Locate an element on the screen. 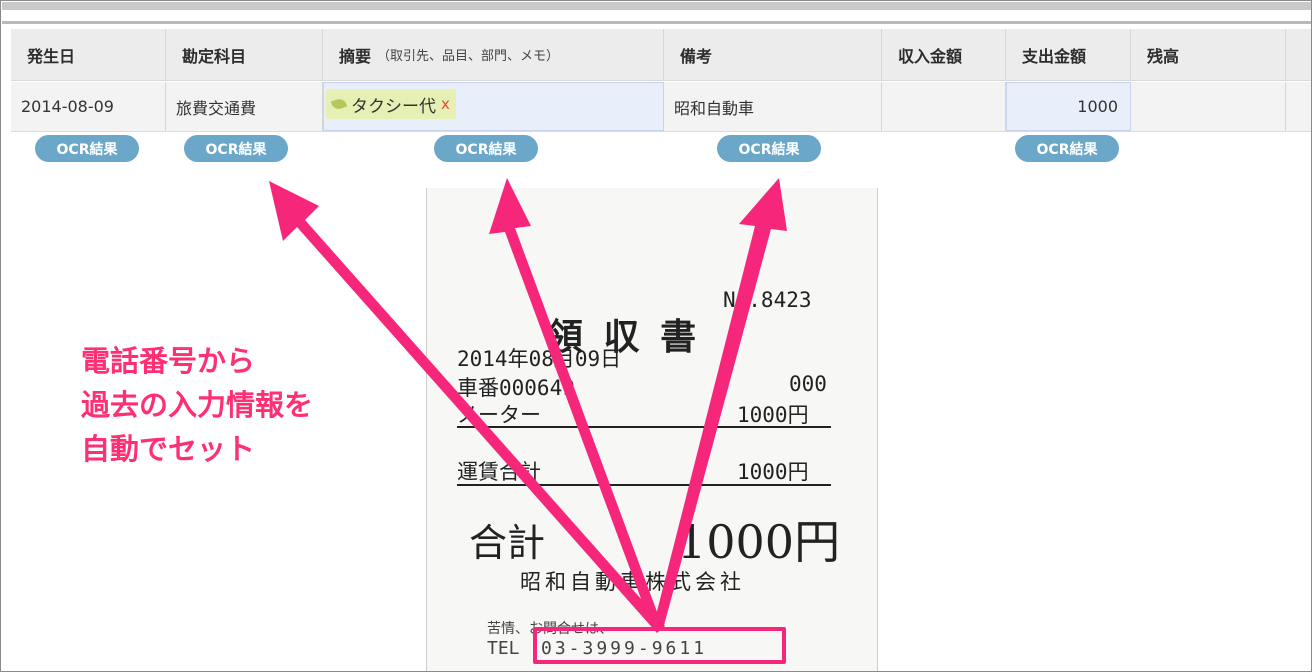  header-summary-label: 摘要 is located at coordinates (355, 56).